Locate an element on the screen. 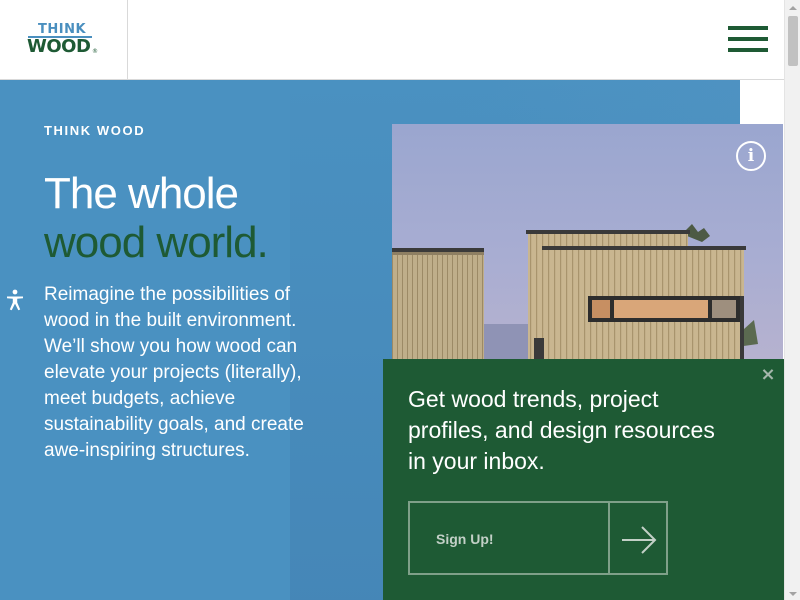 This screenshot has height=600, width=800. hero-body-line: sustainability goals, and create is located at coordinates (174, 424).